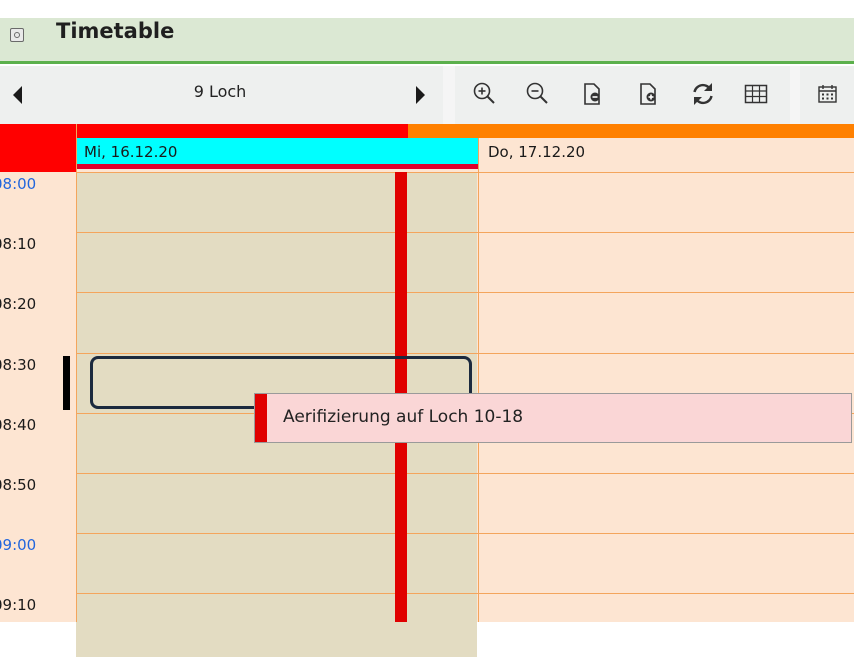  What do you see at coordinates (18, 485) in the screenshot?
I see `time-label: 08:50` at bounding box center [18, 485].